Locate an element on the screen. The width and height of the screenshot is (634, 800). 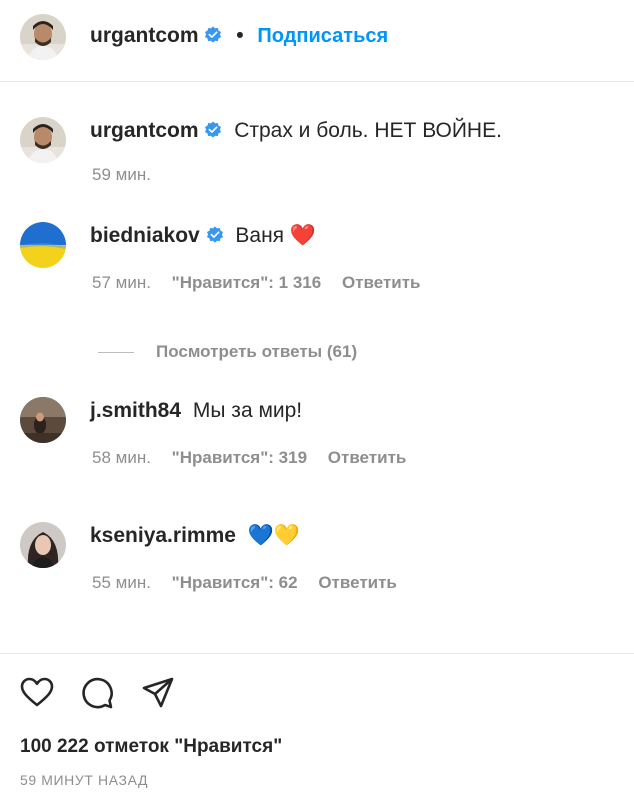
comment-username: j.smith84 is located at coordinates (135, 410).